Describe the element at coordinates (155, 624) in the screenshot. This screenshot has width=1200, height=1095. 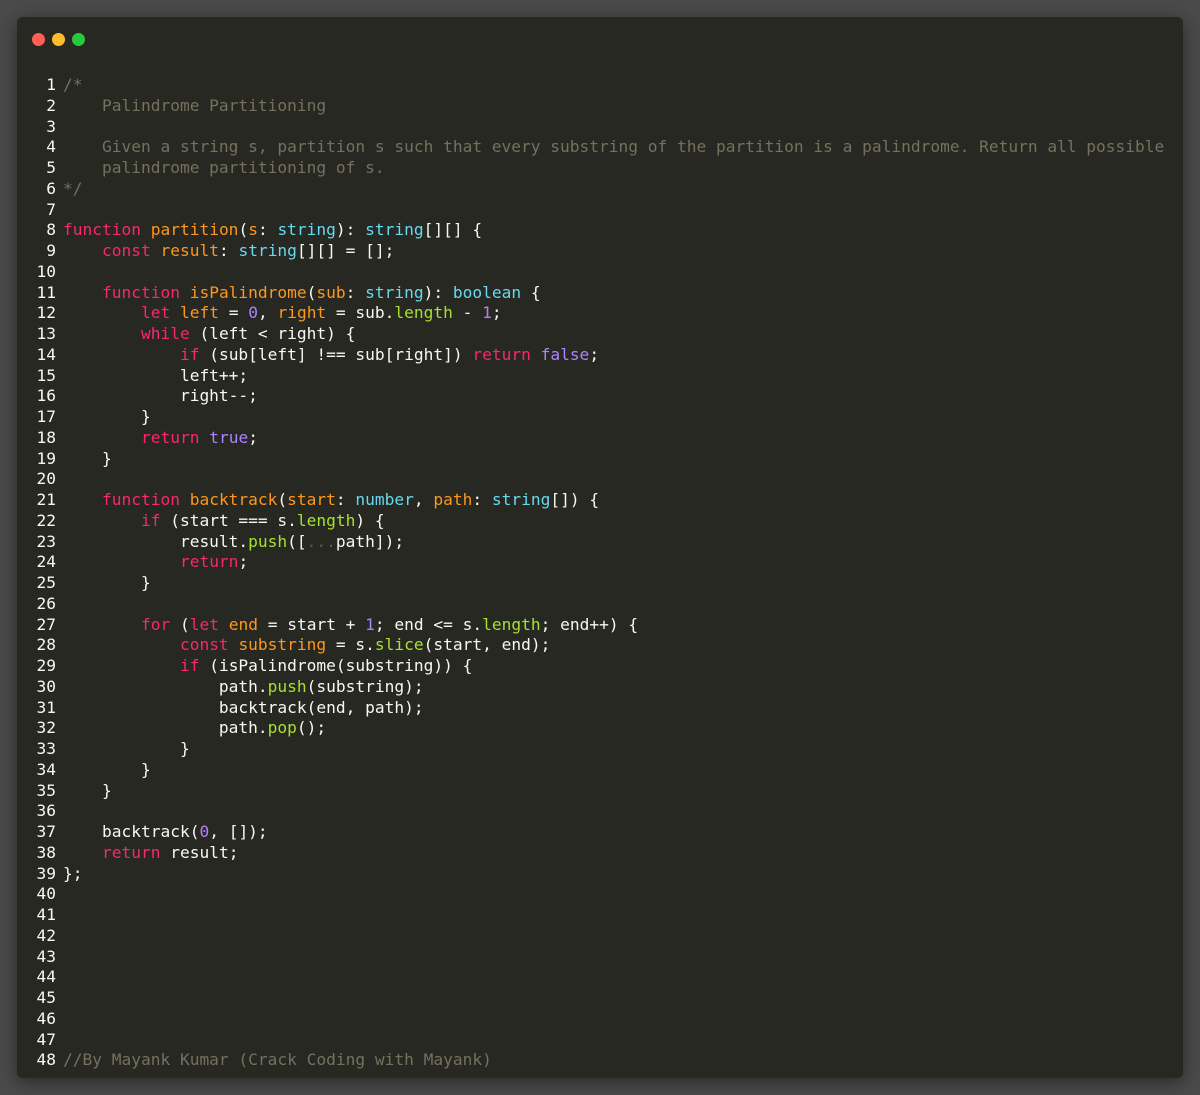
I see `code-token-keyword: for` at that location.